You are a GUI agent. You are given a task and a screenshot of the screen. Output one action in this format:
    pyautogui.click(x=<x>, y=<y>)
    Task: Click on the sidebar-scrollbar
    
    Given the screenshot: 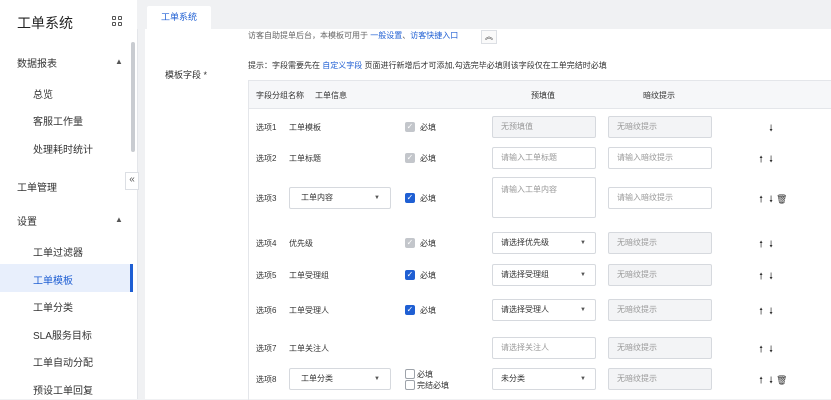 What is the action you would take?
    pyautogui.click(x=133, y=97)
    